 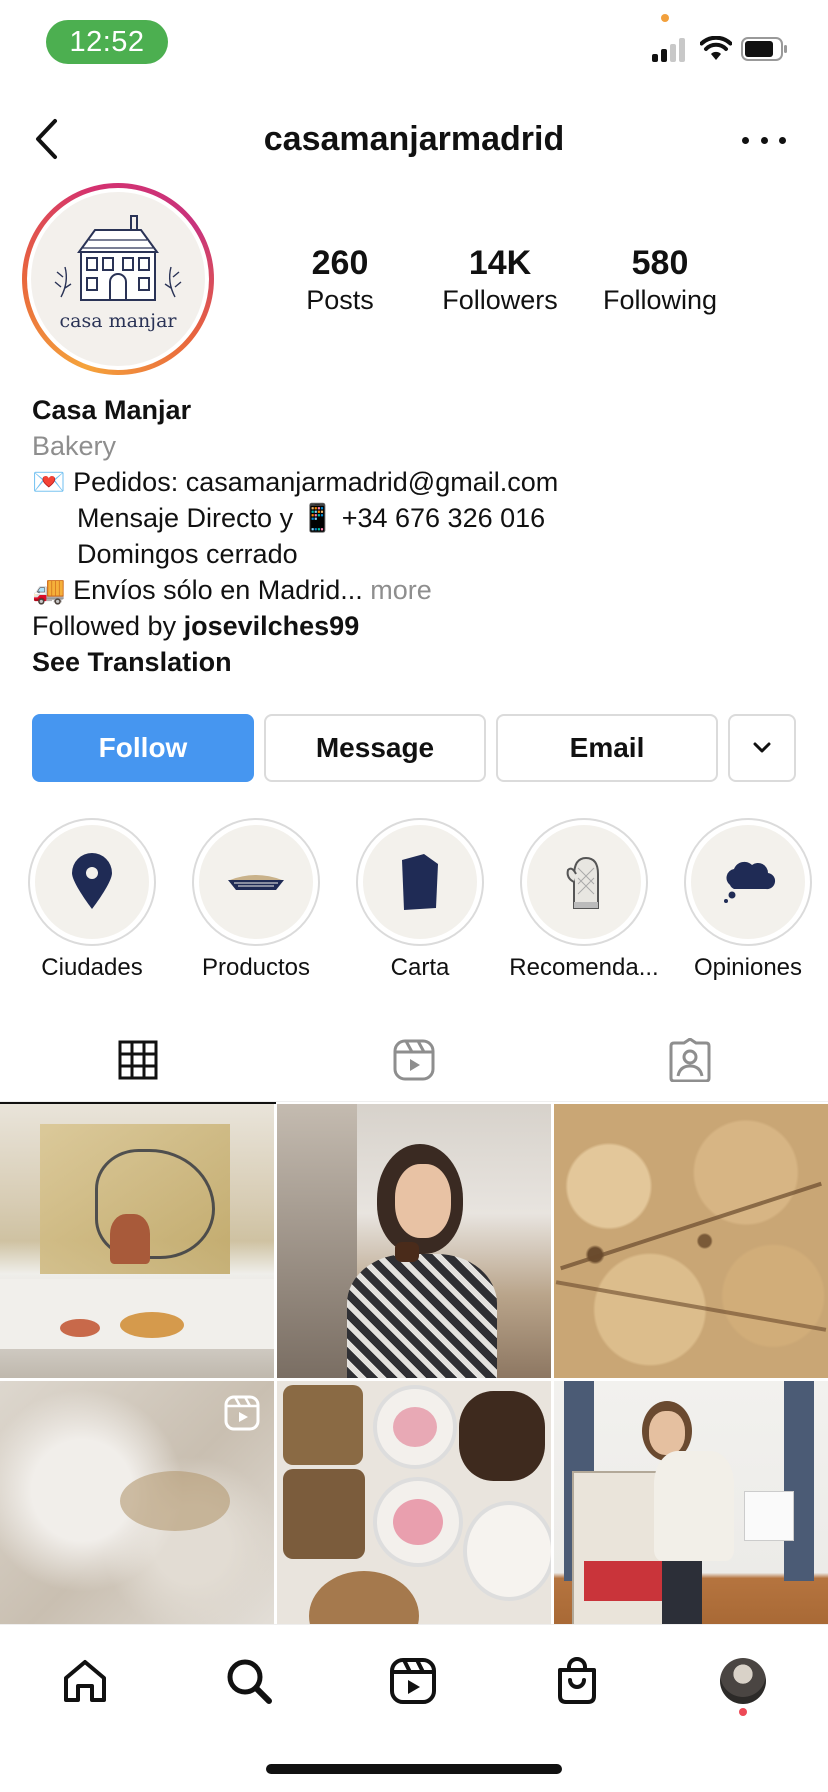 What do you see at coordinates (660, 283) in the screenshot?
I see `stat-following: 580 Following` at bounding box center [660, 283].